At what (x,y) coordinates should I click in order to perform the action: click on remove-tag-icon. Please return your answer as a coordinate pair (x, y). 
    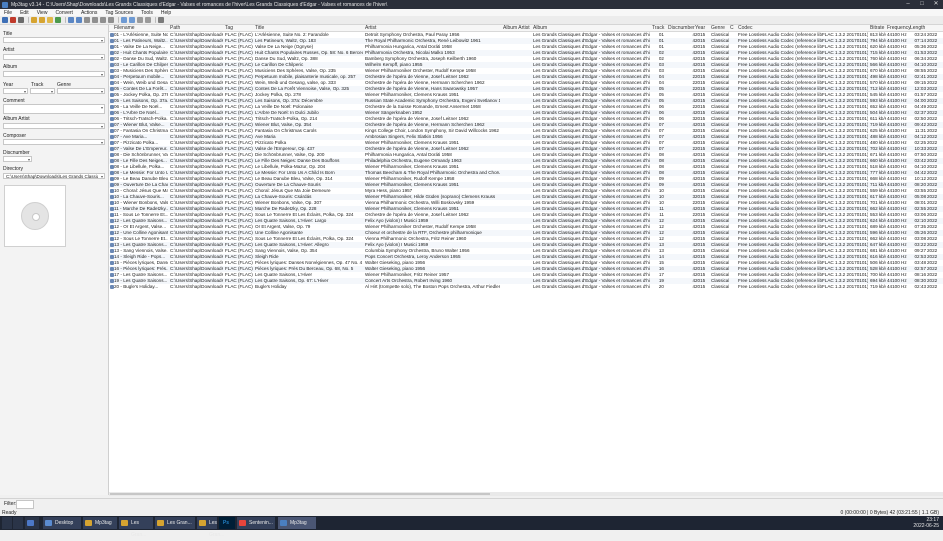
    Looking at the image, I should click on (13, 20).